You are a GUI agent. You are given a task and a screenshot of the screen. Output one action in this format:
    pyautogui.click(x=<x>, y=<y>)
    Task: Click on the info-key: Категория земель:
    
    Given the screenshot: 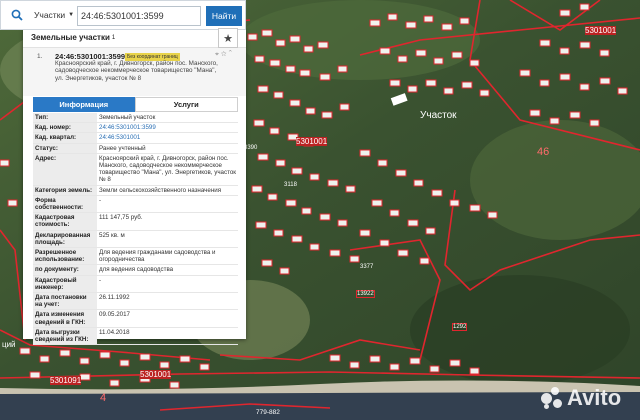 What is the action you would take?
    pyautogui.click(x=65, y=190)
    